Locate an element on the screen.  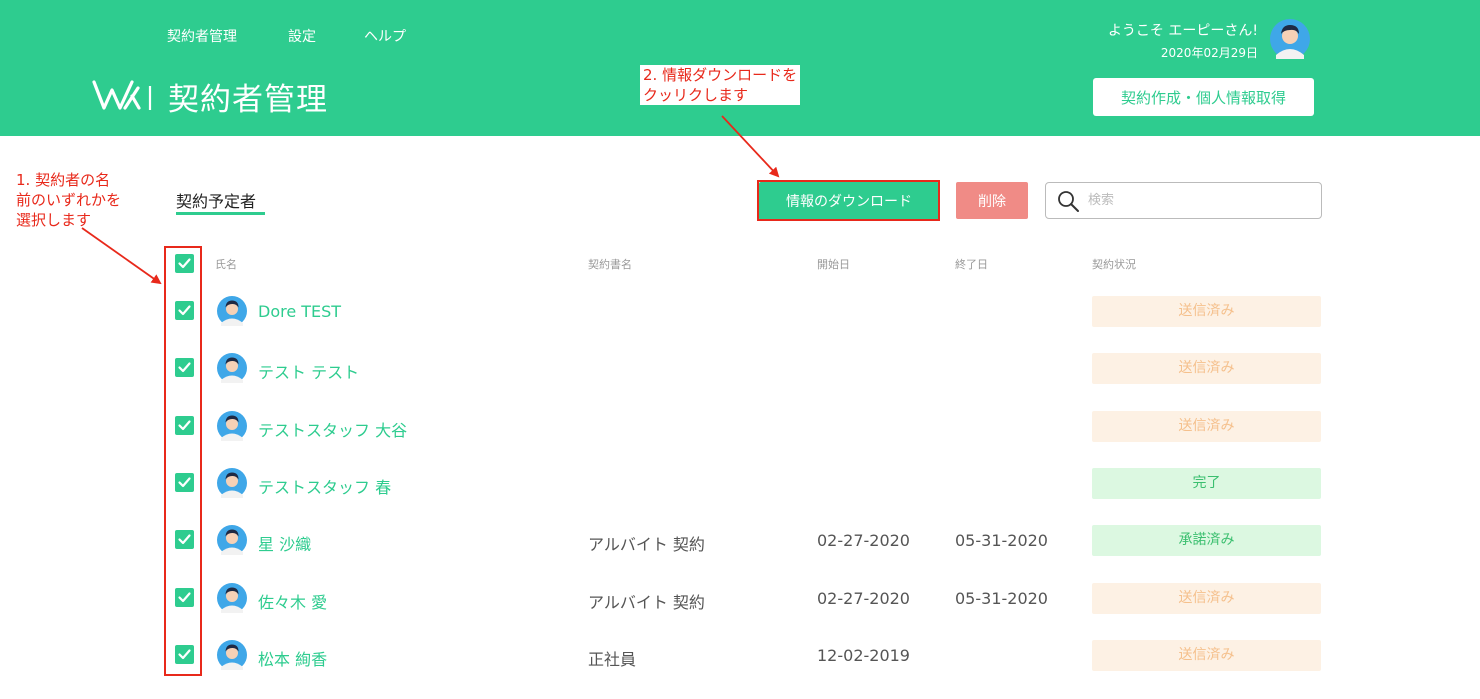
current-date: 2020年02月29日 is located at coordinates (1209, 53).